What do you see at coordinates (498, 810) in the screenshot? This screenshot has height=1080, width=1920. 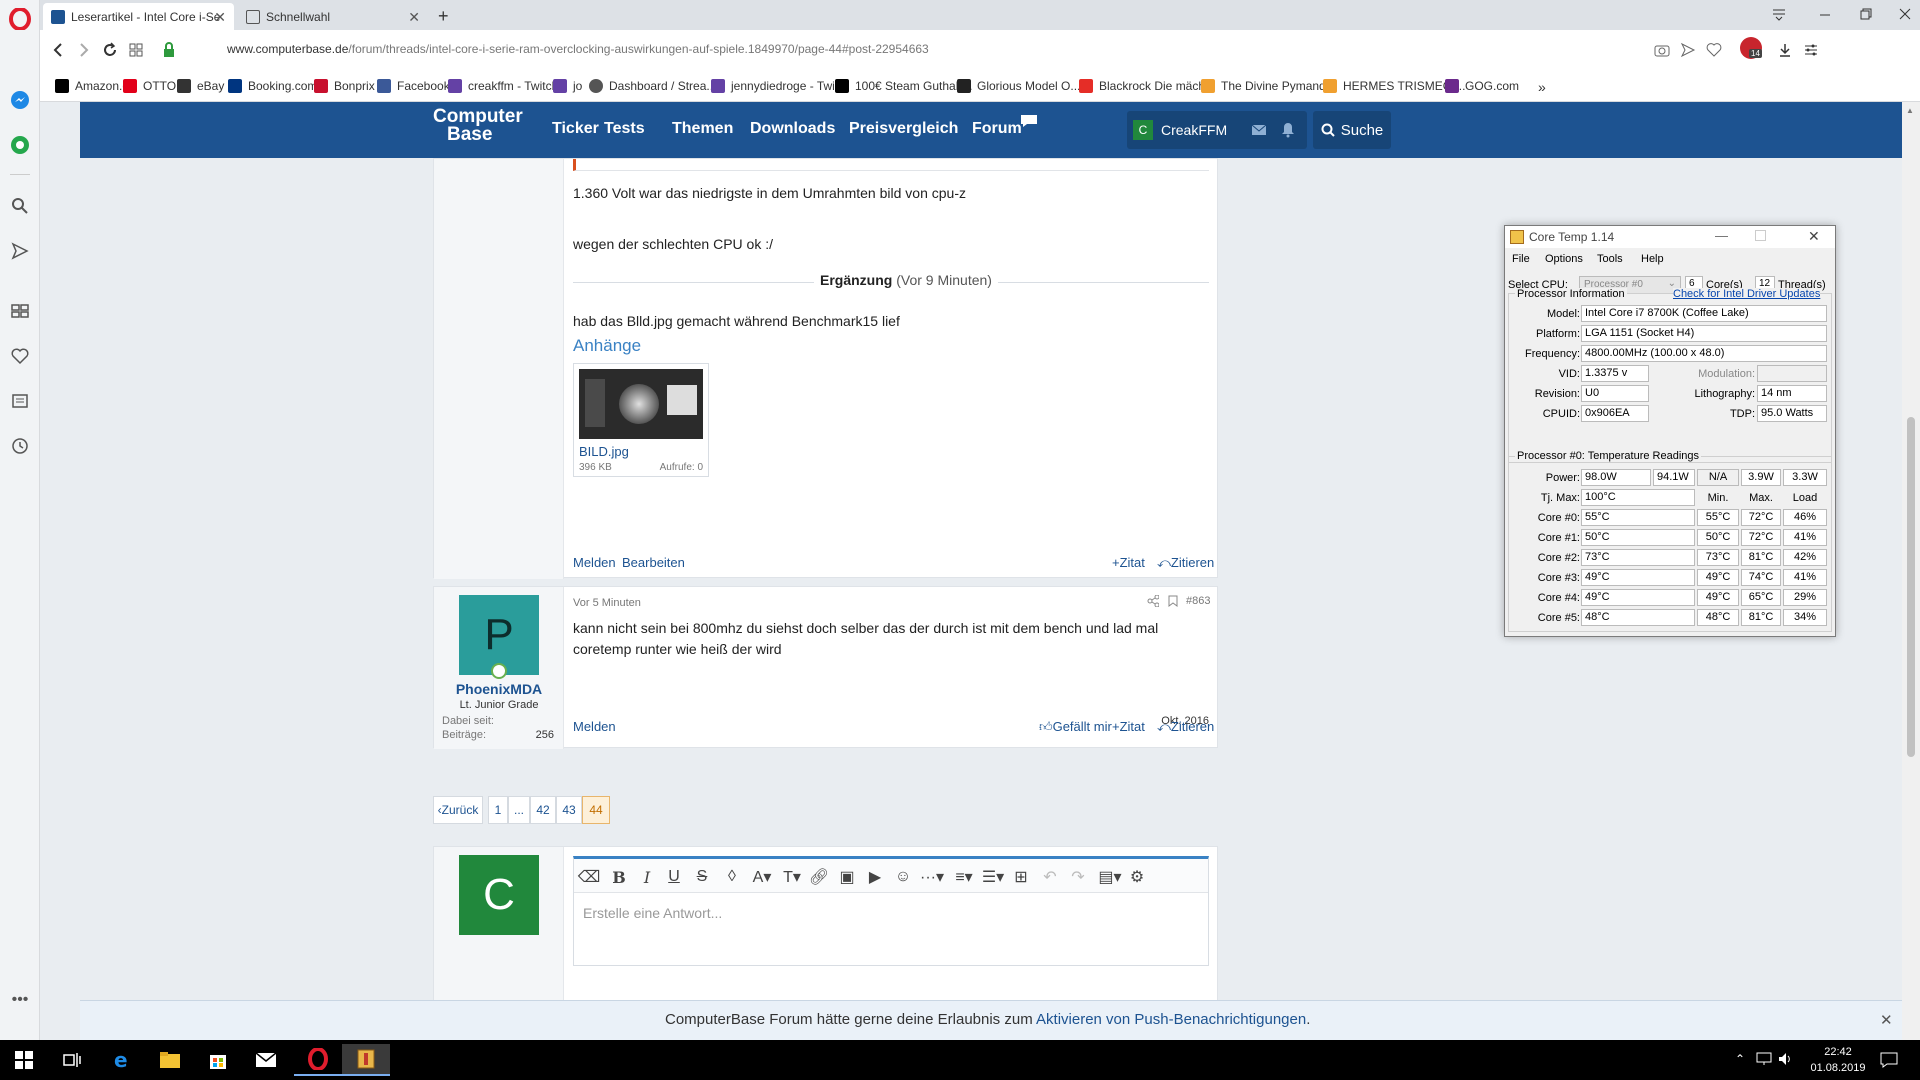 I see `page-link: 1` at bounding box center [498, 810].